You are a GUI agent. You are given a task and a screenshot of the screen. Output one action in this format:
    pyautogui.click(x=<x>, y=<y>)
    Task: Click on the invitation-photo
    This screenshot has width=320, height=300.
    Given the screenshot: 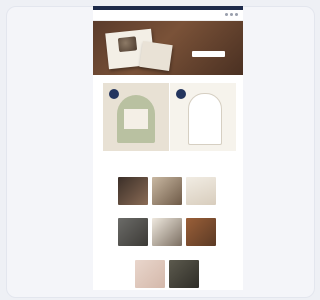 What is the action you would take?
    pyautogui.click(x=136, y=119)
    